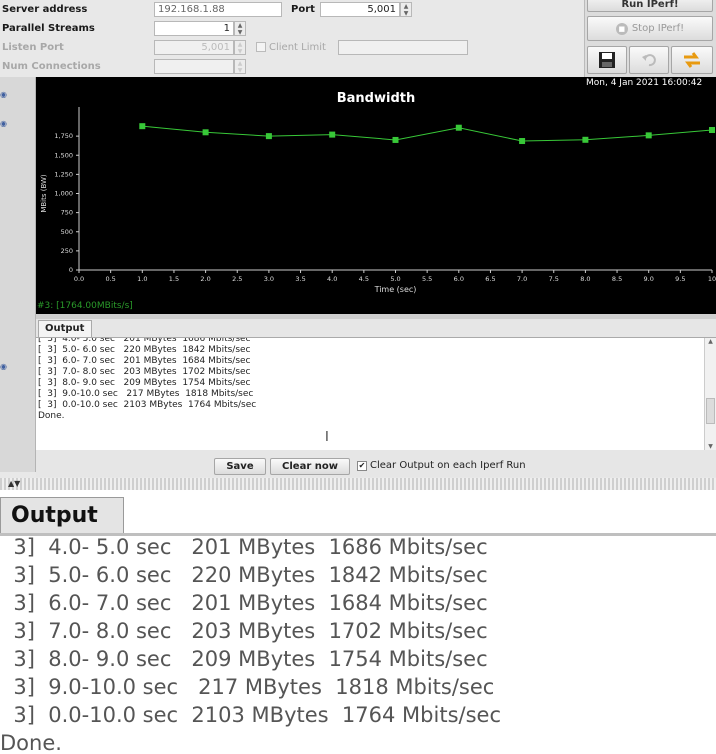 The height and width of the screenshot is (754, 716). I want to click on x-tick-label: 0.0, so click(79, 279).